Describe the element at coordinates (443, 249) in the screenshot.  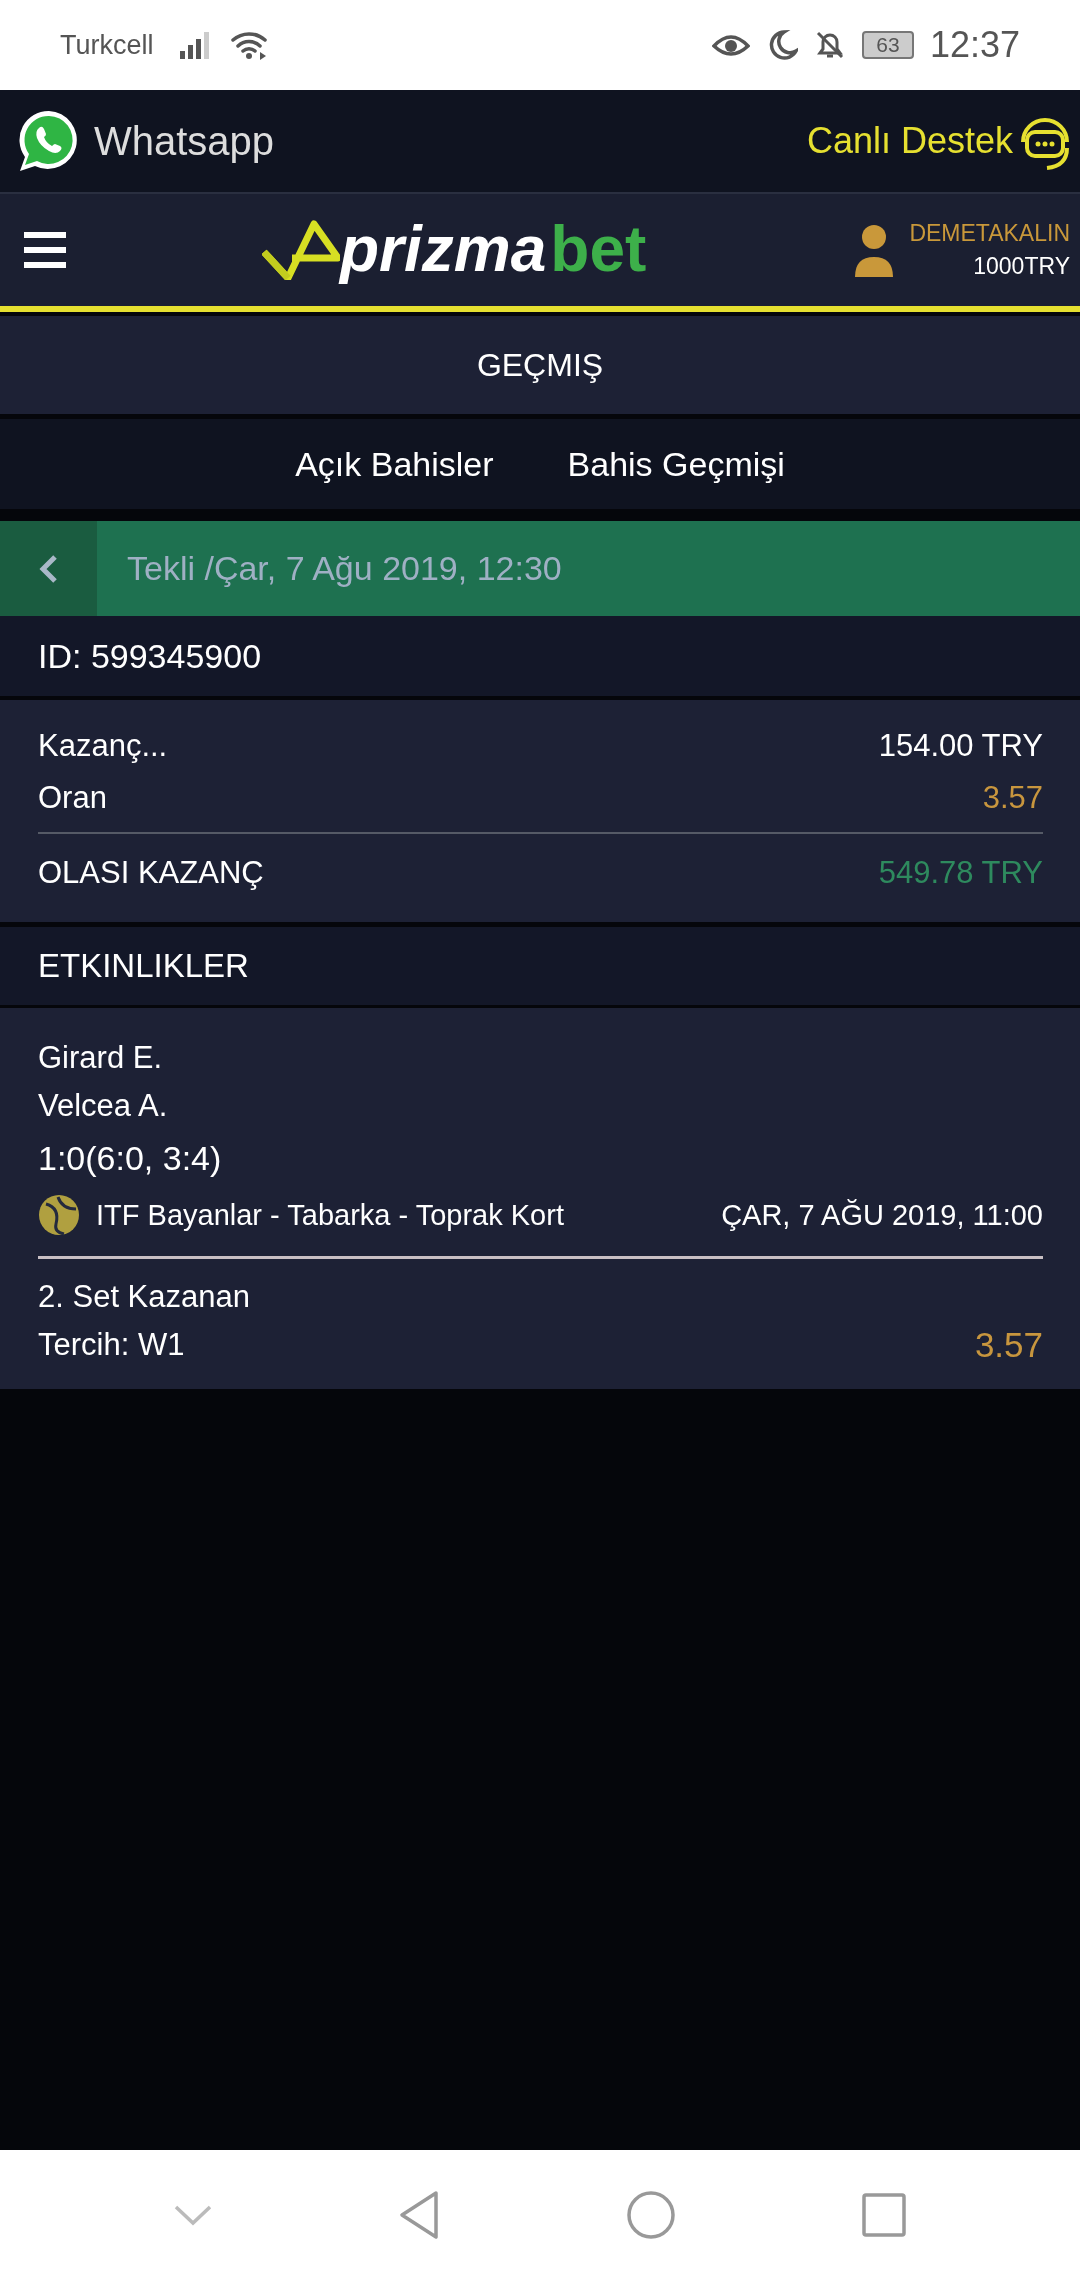
I see `logo-text: prizma` at that location.